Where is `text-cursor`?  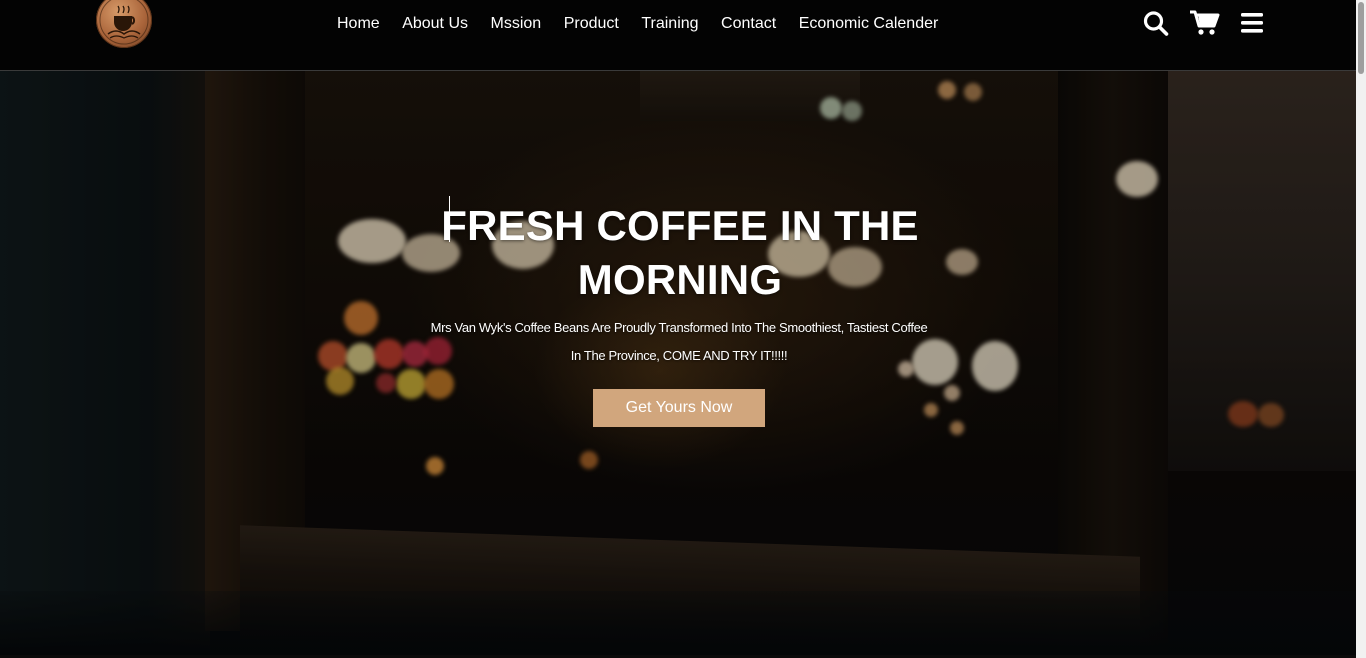 text-cursor is located at coordinates (449, 219).